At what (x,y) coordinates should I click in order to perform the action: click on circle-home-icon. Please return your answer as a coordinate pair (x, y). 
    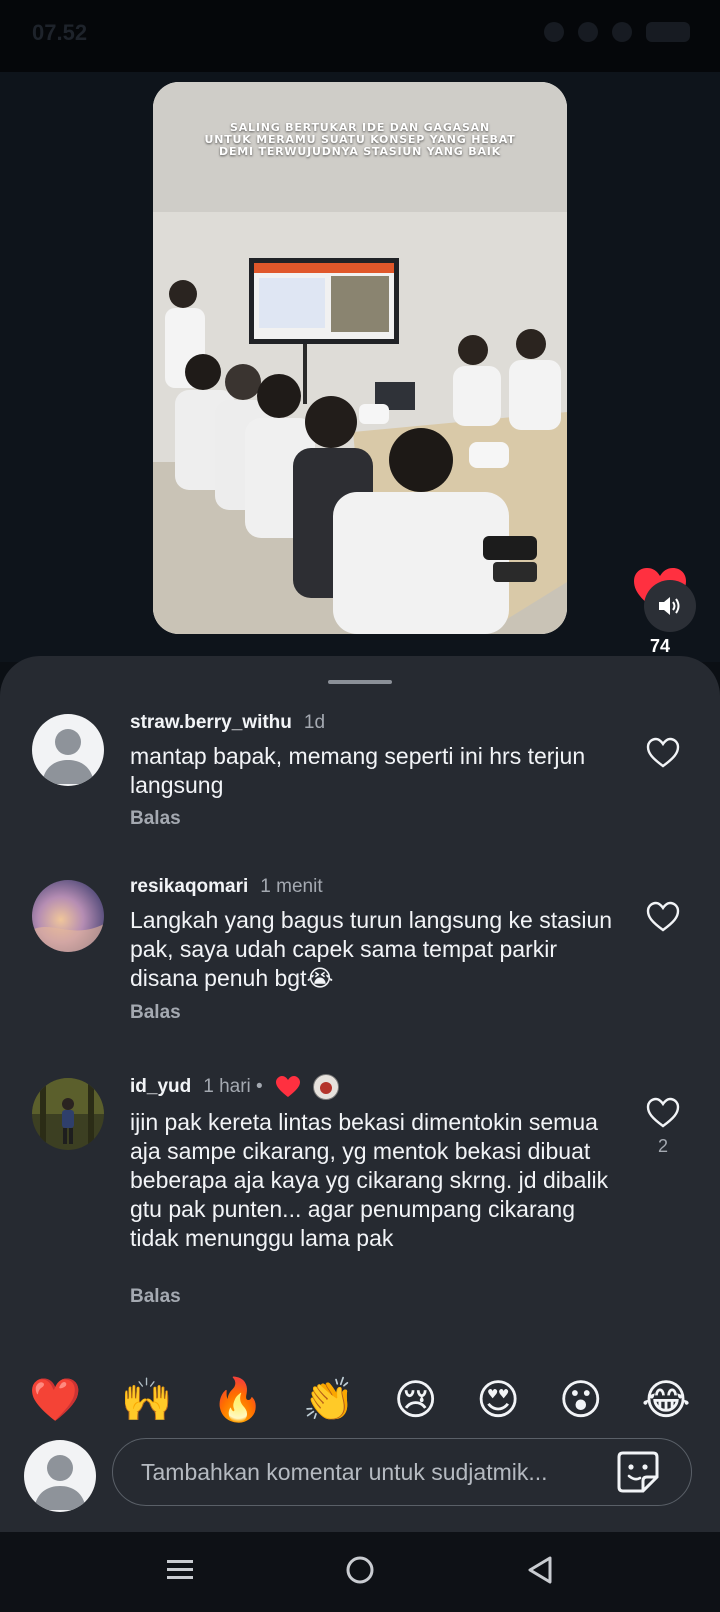
    Looking at the image, I should click on (360, 1570).